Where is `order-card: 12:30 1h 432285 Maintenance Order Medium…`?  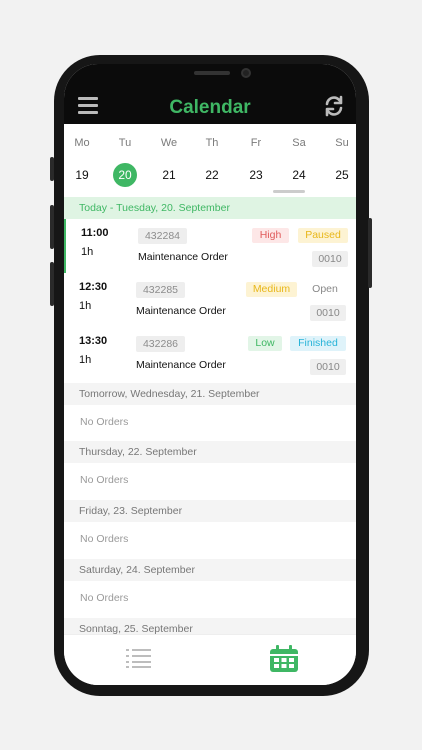
order-card: 12:30 1h 432285 Maintenance Order Medium… is located at coordinates (210, 300).